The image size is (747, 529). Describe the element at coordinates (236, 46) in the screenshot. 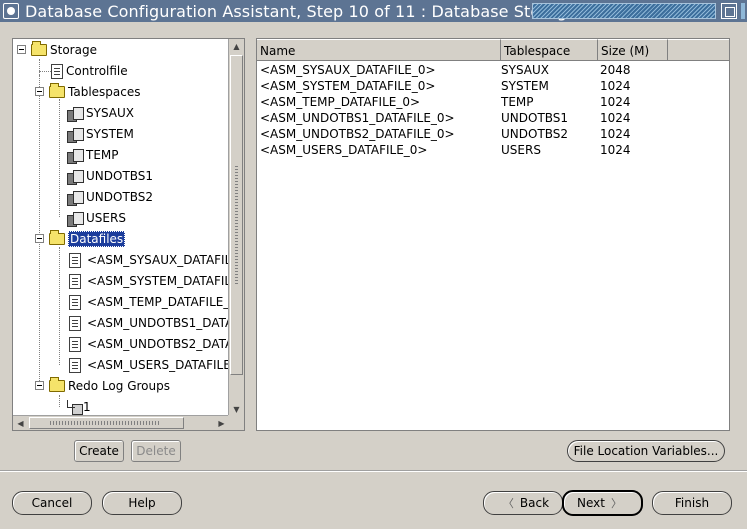

I see `scroll-up-icon: ▲` at that location.